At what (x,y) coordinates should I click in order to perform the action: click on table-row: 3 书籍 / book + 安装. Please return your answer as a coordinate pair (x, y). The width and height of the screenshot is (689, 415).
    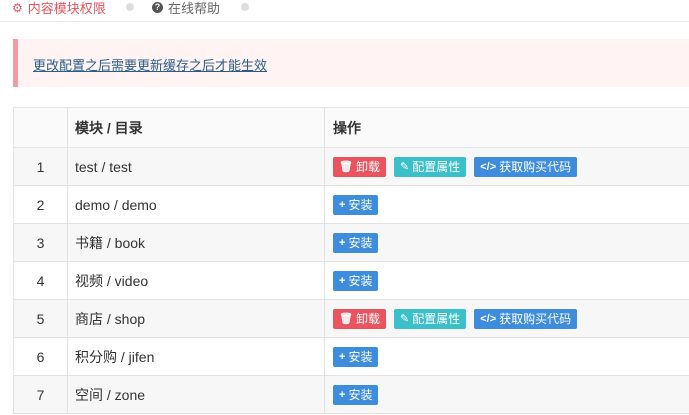
    Looking at the image, I should click on (351, 242).